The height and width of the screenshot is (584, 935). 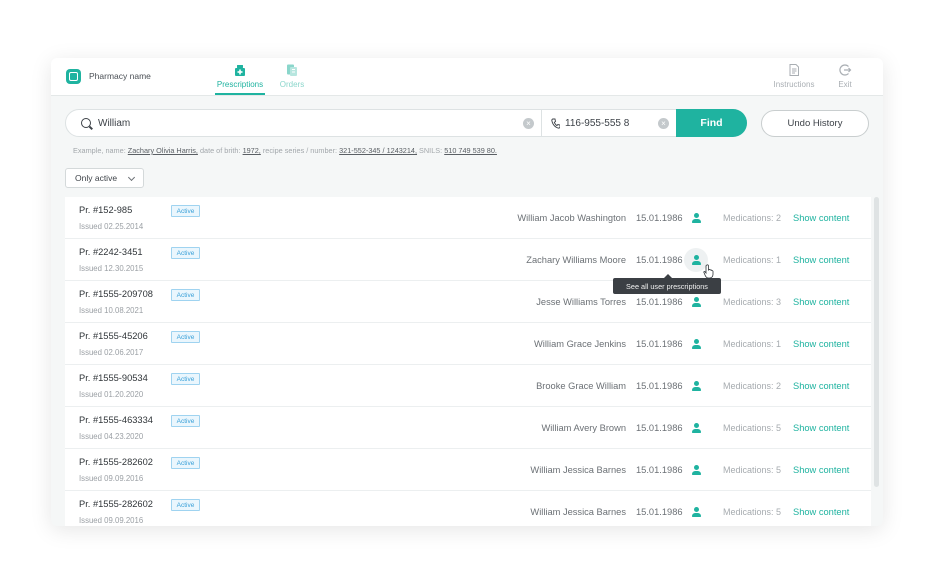 What do you see at coordinates (845, 76) in the screenshot?
I see `exit-button: Exit` at bounding box center [845, 76].